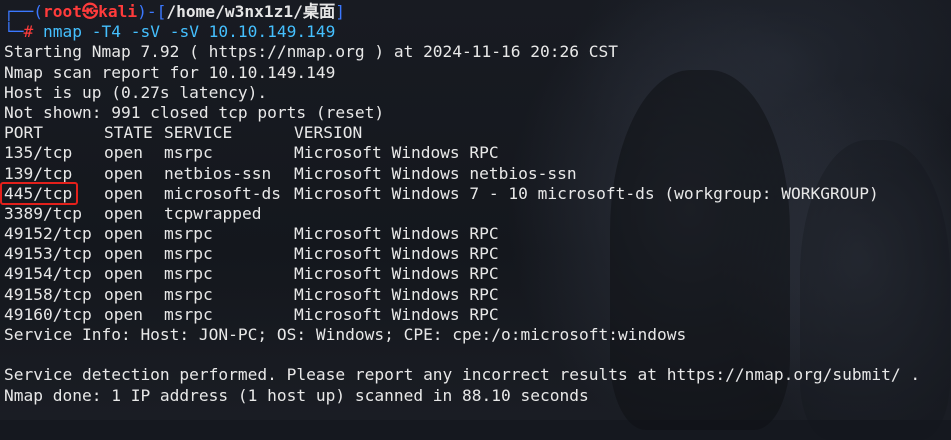 The image size is (951, 440). What do you see at coordinates (48, 254) in the screenshot?
I see `port-cell: 49153/tcp` at bounding box center [48, 254].